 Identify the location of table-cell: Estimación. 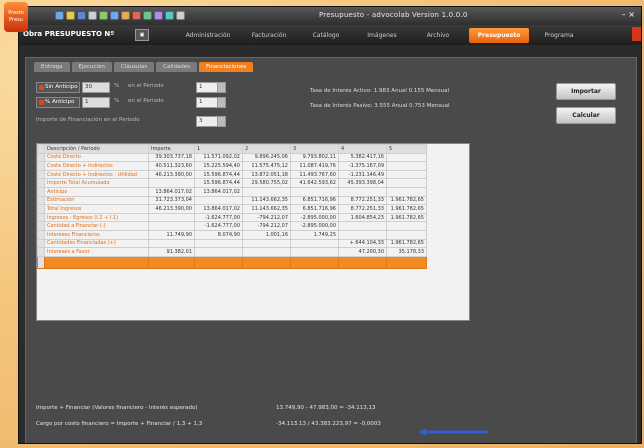
(96, 200).